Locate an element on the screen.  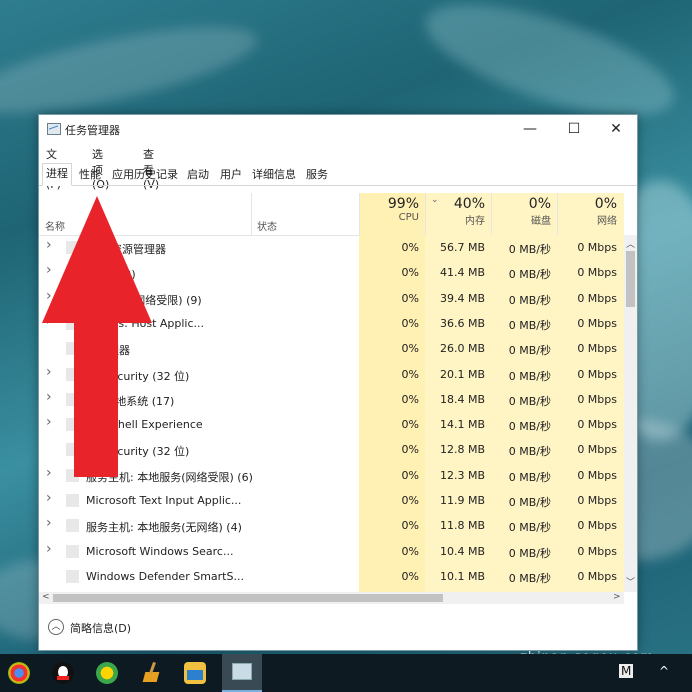
file-explorer-icon is located at coordinates (195, 673).